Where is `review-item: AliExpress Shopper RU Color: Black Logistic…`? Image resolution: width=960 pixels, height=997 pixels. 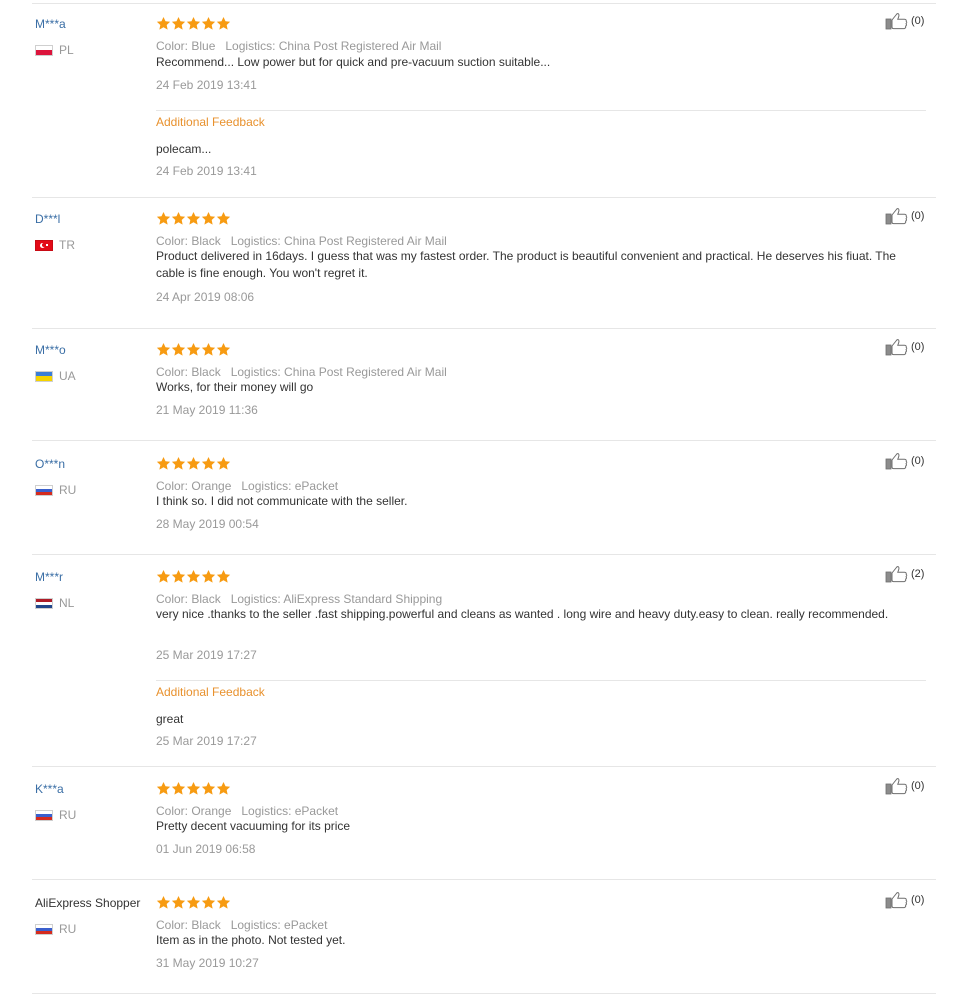 review-item: AliExpress Shopper RU Color: Black Logistic… is located at coordinates (484, 943).